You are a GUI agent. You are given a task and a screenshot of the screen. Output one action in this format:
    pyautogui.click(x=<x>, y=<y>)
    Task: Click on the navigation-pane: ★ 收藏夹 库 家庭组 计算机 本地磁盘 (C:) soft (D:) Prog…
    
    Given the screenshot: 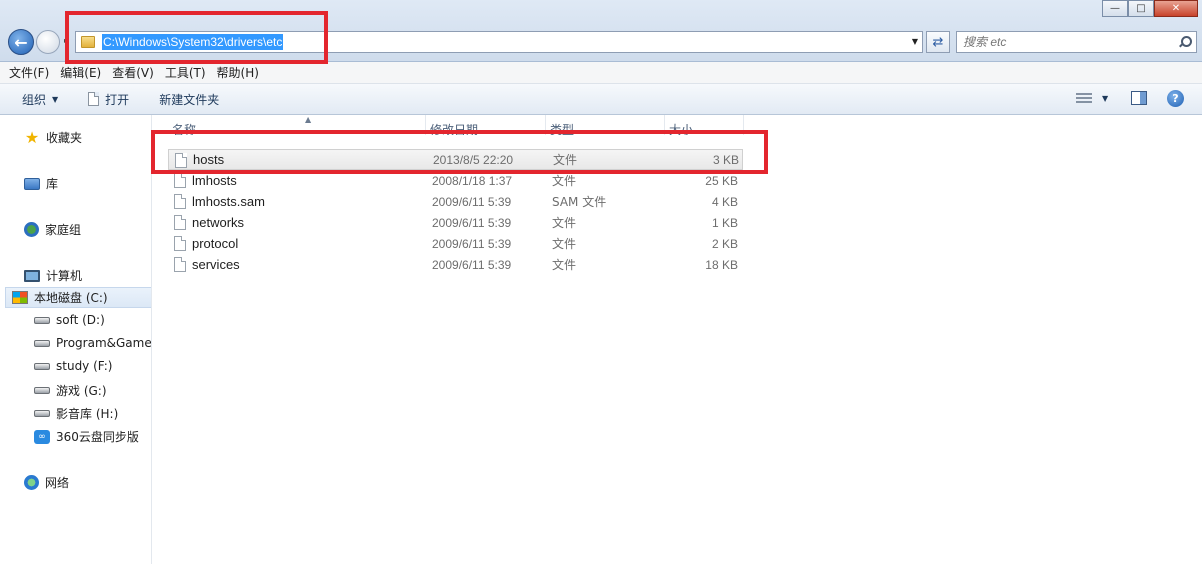 What is the action you would take?
    pyautogui.click(x=76, y=339)
    